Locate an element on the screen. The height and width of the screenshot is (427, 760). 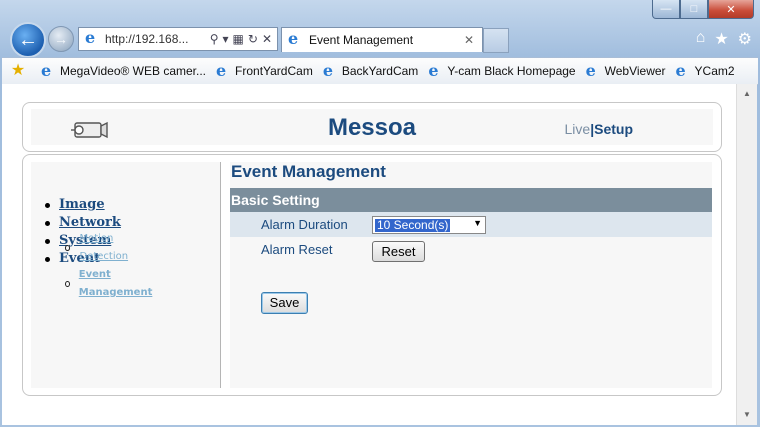
settings-gear-icon: ⚙ is located at coordinates (745, 39).